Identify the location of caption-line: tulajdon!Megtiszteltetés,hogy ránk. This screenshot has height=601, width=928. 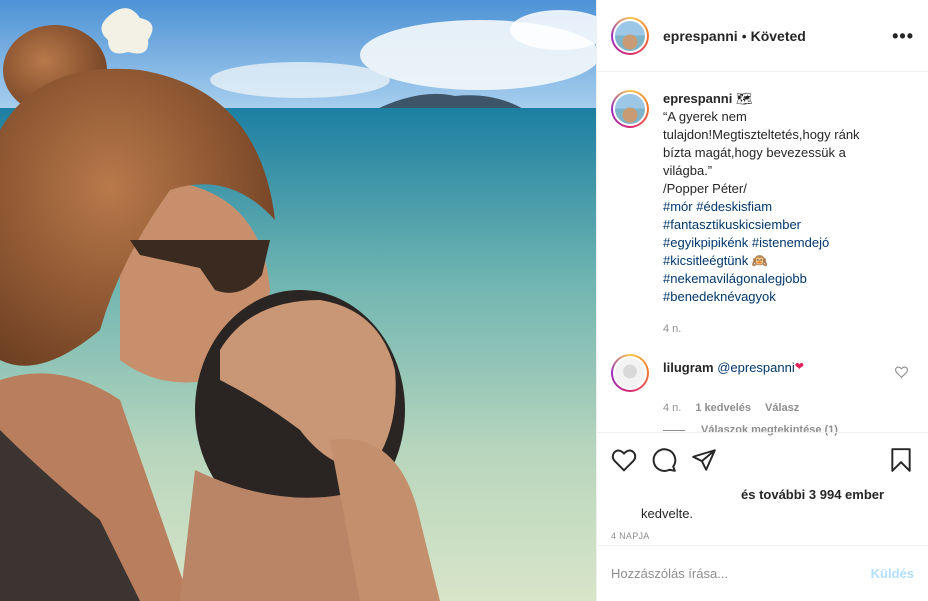
(761, 134).